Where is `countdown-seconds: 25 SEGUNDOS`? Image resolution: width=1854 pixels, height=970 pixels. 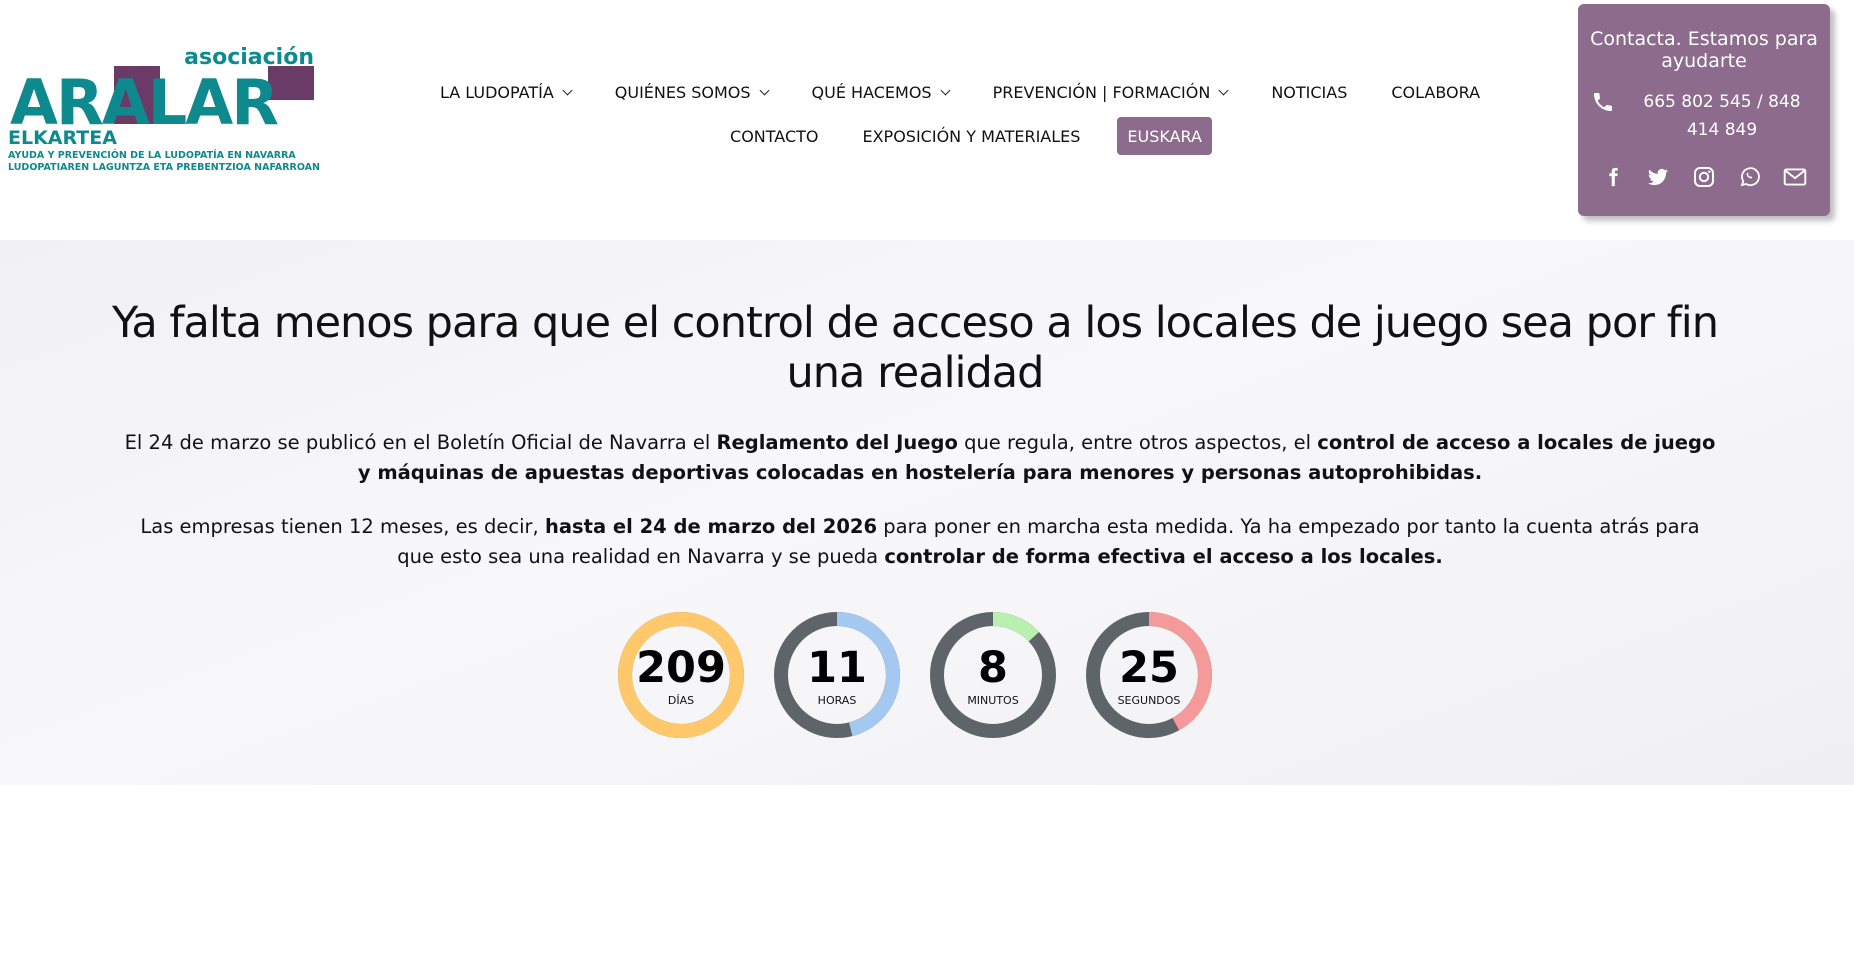
countdown-seconds: 25 SEGUNDOS is located at coordinates (1149, 675).